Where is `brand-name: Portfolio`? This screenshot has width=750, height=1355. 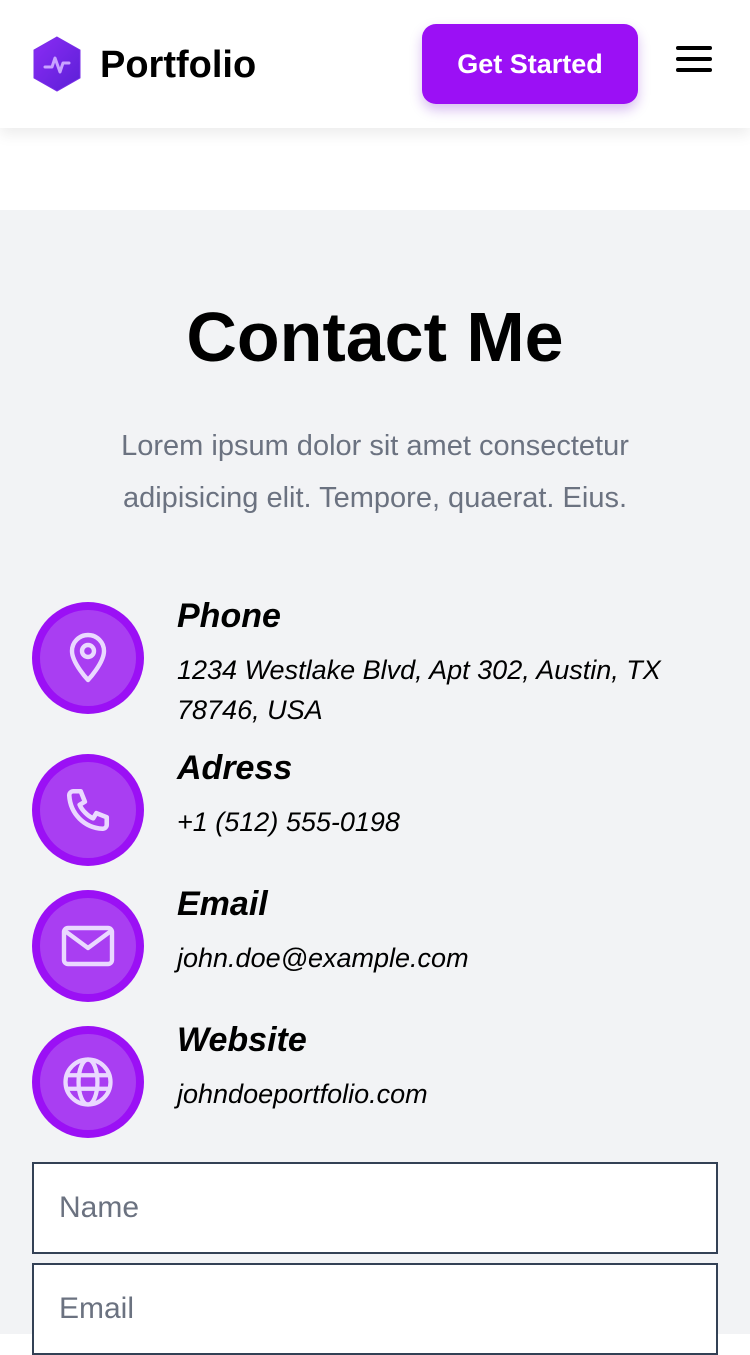 brand-name: Portfolio is located at coordinates (178, 65).